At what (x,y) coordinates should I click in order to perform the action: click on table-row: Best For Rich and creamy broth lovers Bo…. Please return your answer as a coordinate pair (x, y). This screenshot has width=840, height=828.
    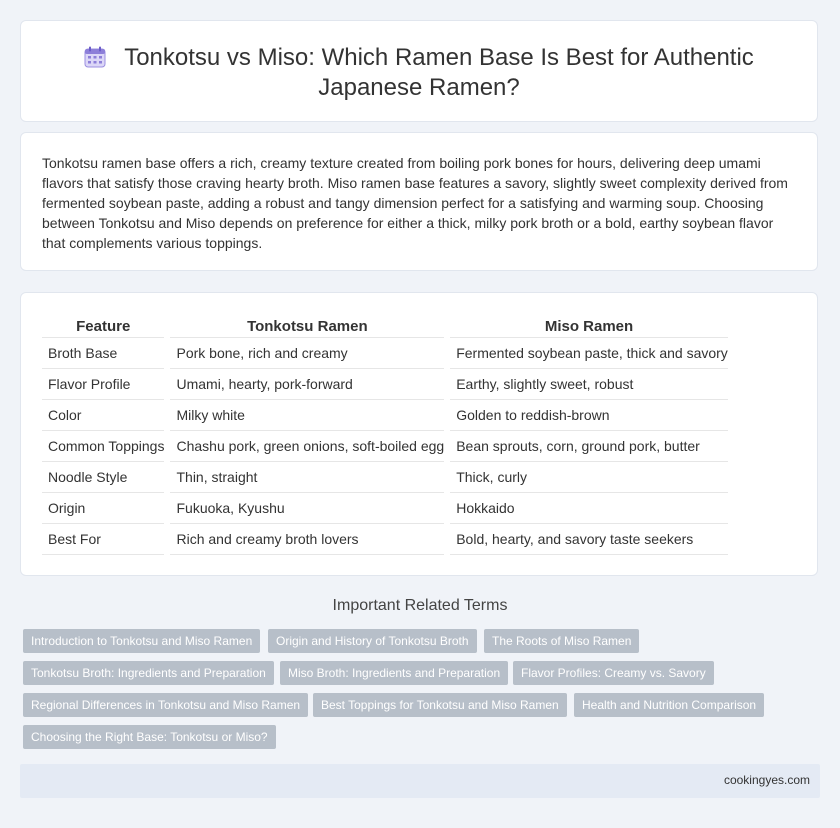
    Looking at the image, I should click on (385, 539).